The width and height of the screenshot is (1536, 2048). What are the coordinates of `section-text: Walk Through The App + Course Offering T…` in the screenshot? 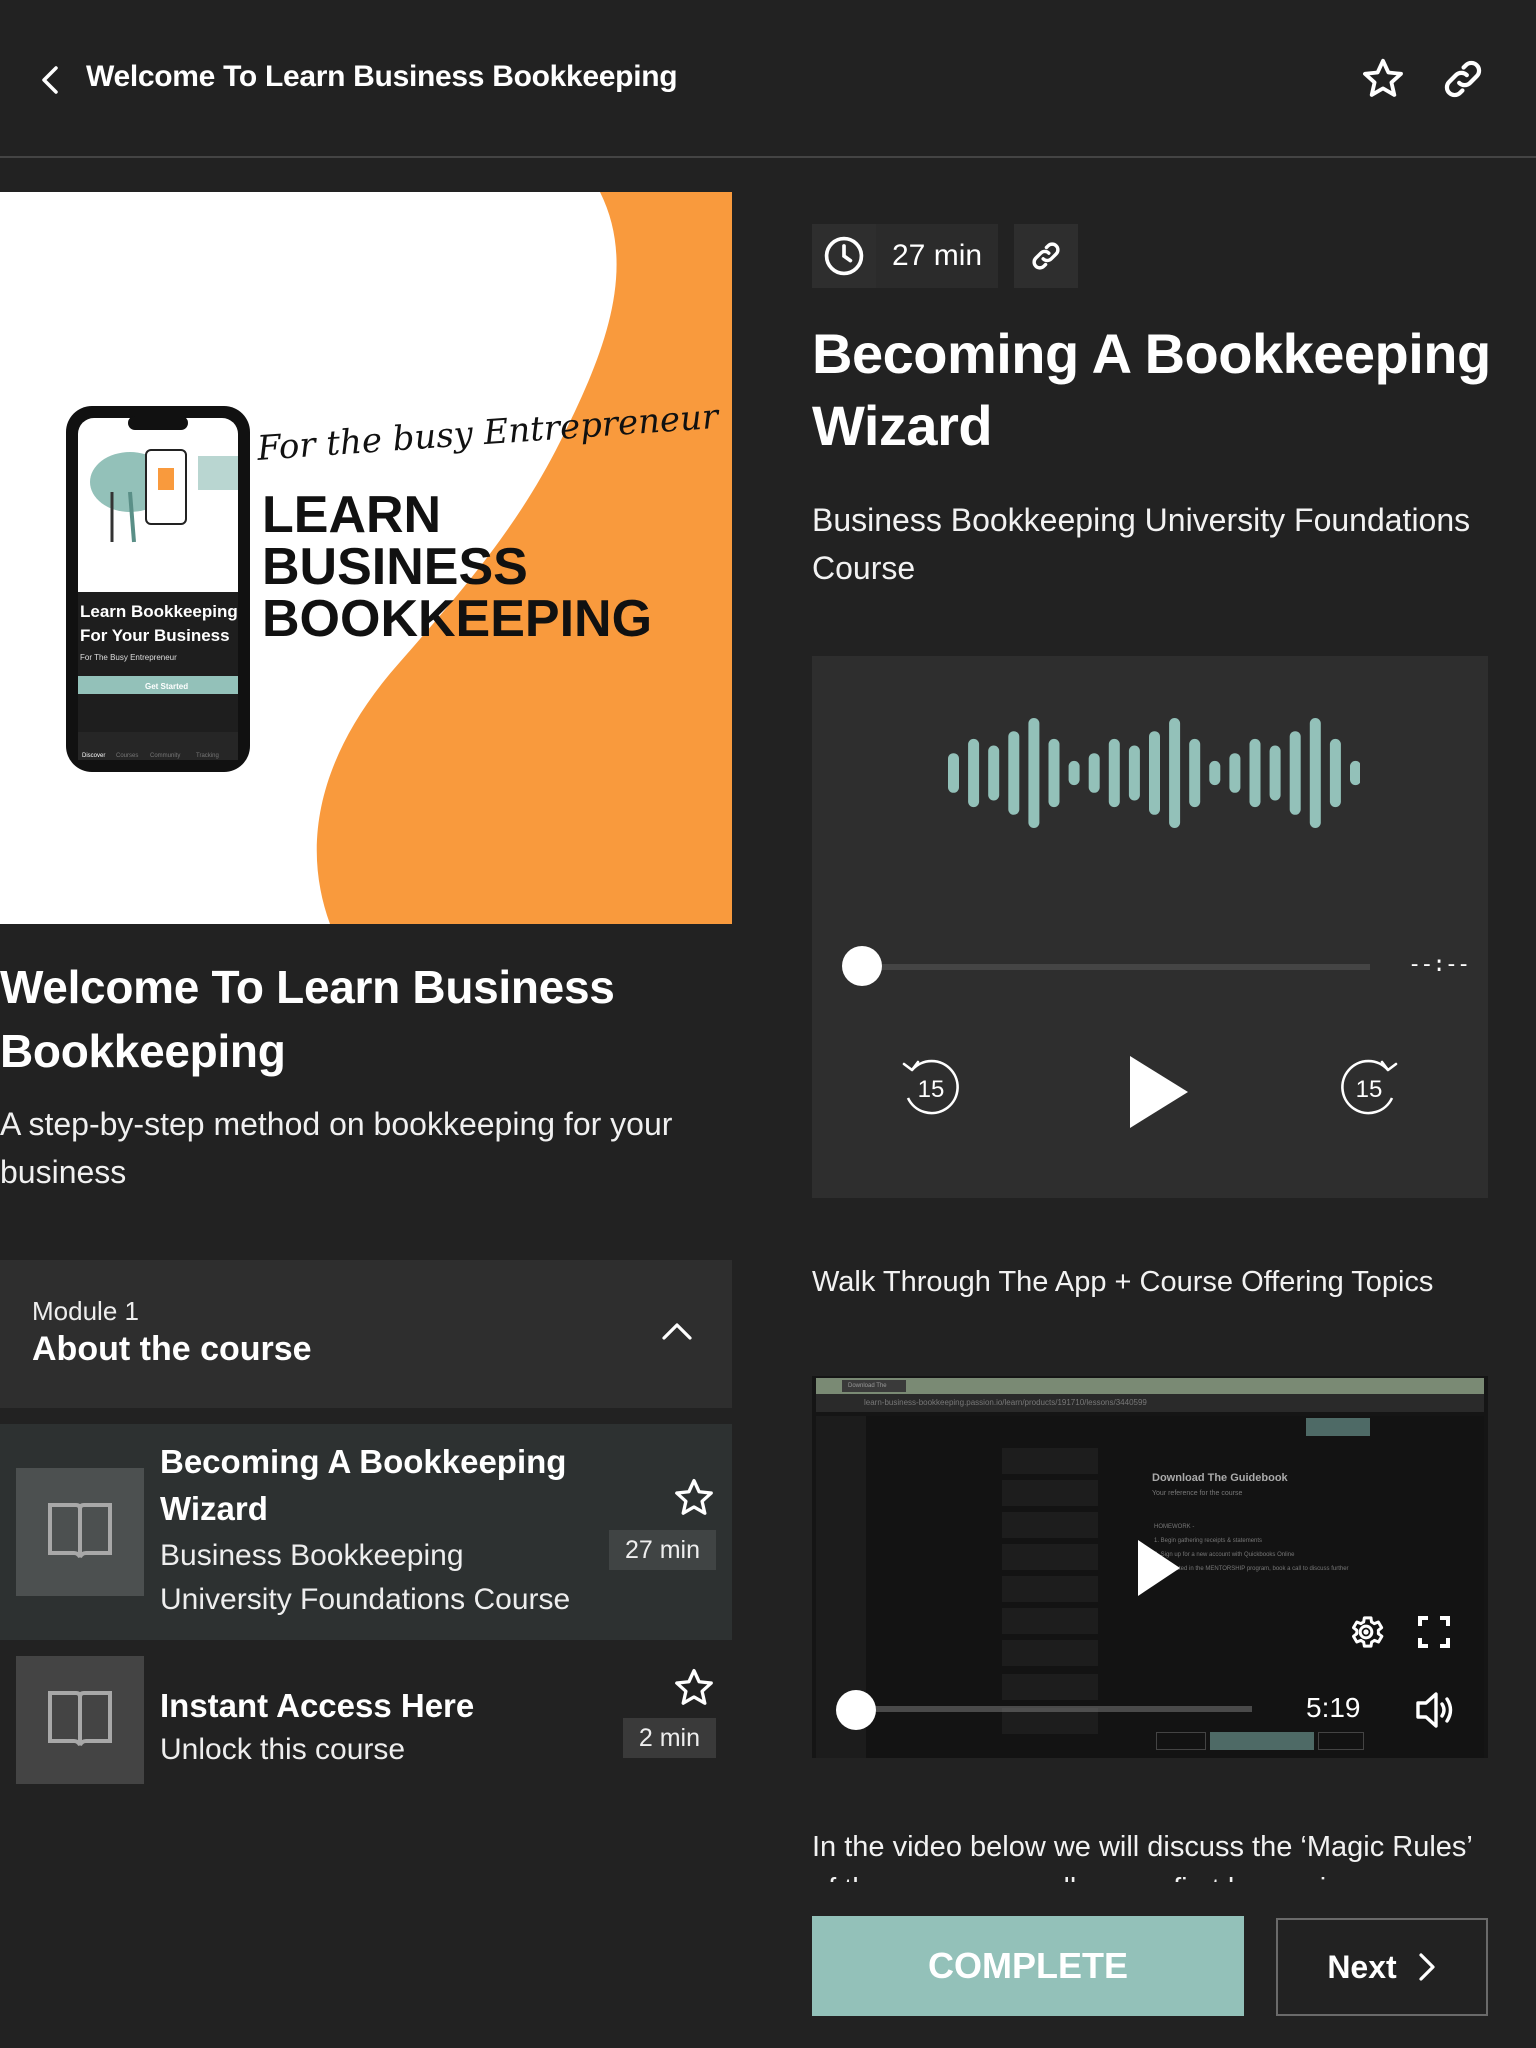 It's located at (1123, 1282).